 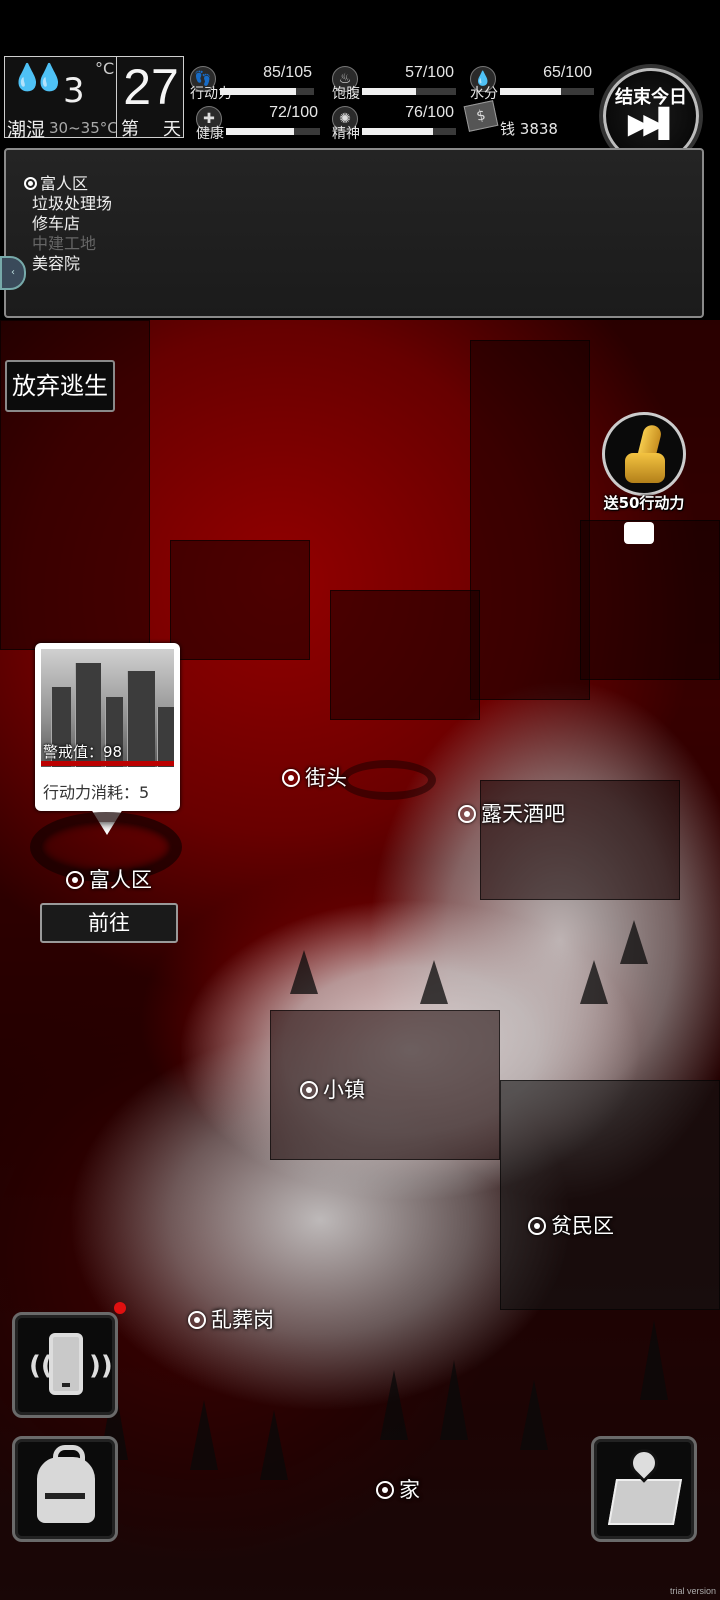 I want to click on money-display: 钱 3838, so click(x=529, y=128).